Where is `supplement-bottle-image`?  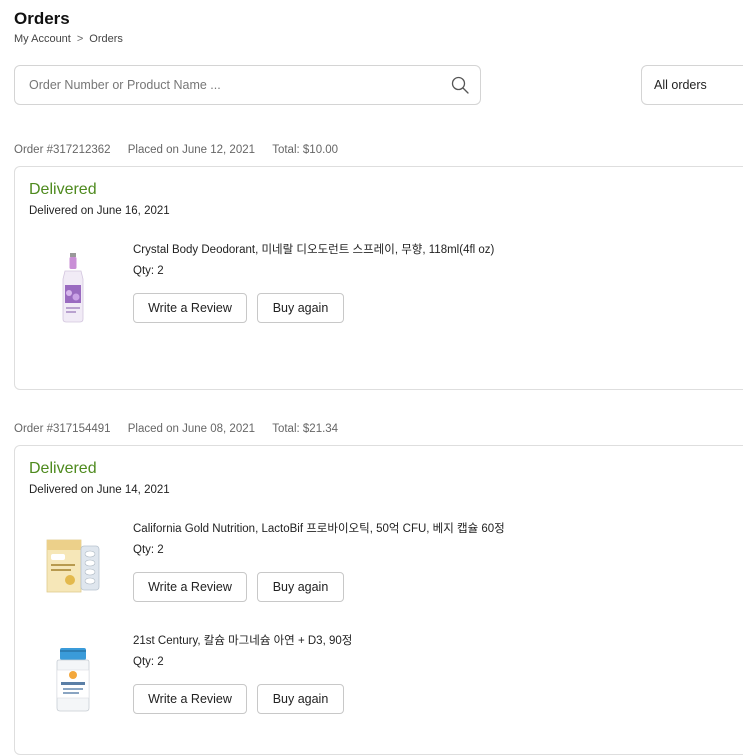
supplement-bottle-image is located at coordinates (73, 677).